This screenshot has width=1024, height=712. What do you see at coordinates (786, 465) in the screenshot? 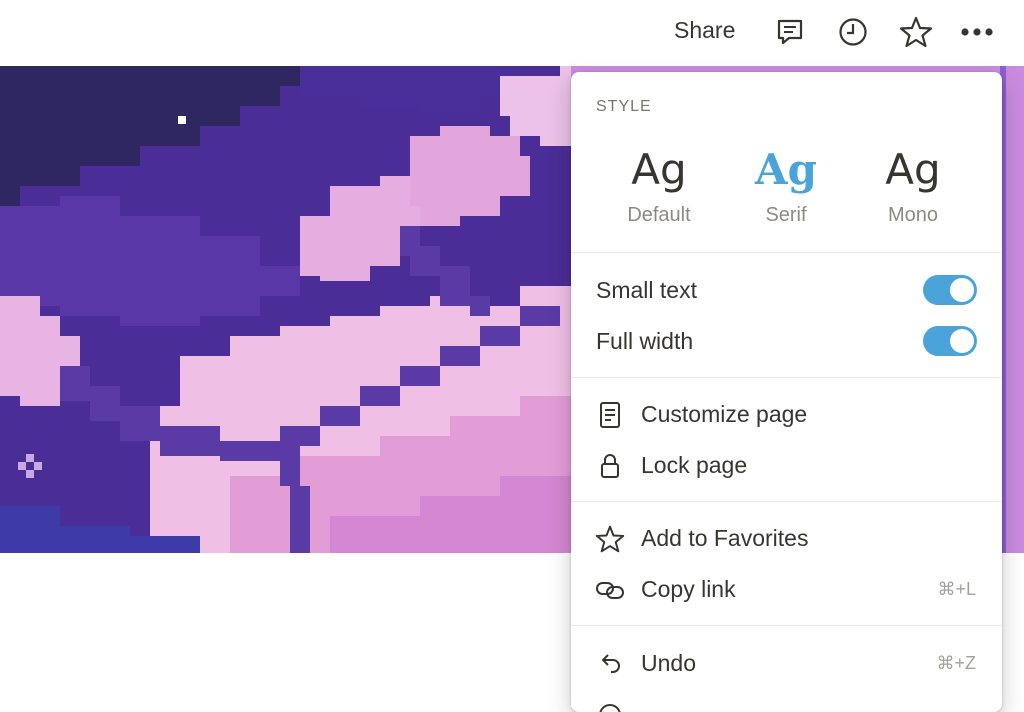
I see `lock-page-item: Lock page` at bounding box center [786, 465].